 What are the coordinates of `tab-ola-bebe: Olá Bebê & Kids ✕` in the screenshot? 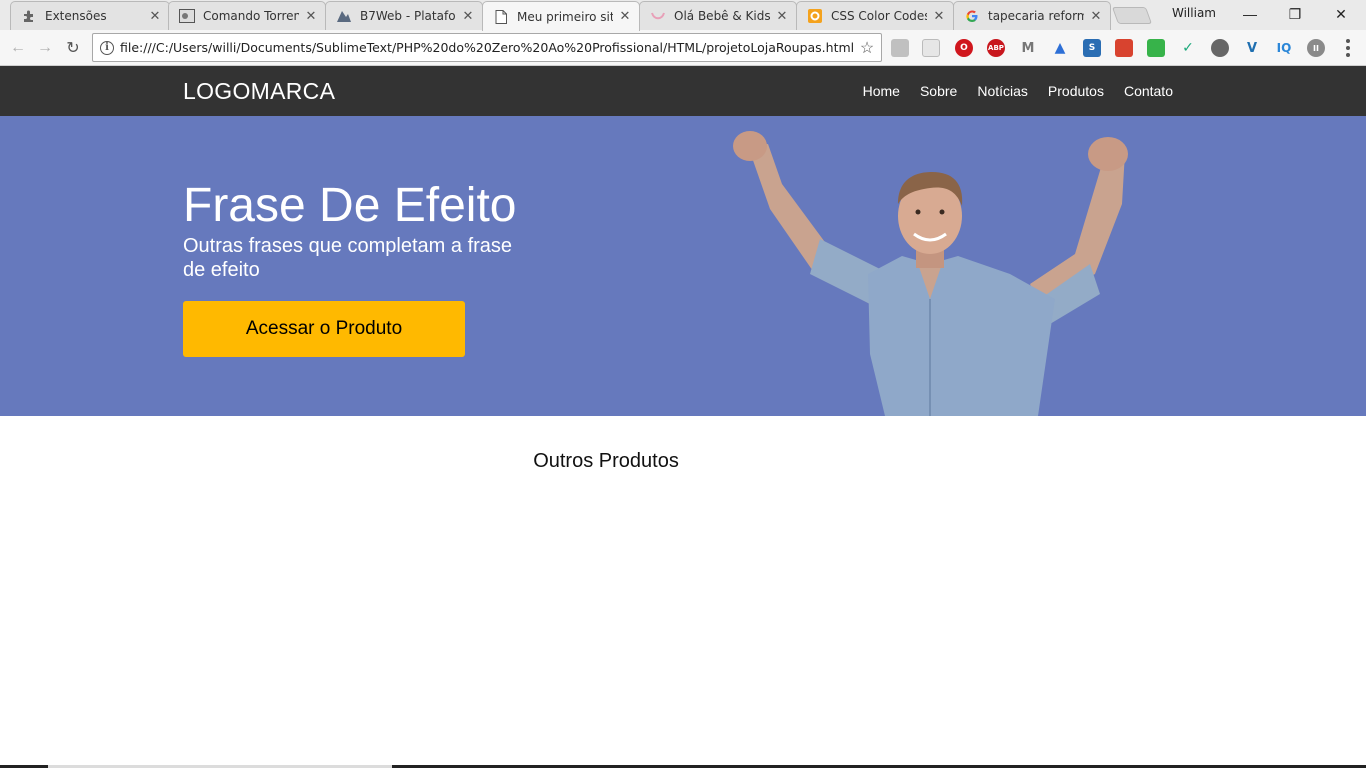 It's located at (718, 15).